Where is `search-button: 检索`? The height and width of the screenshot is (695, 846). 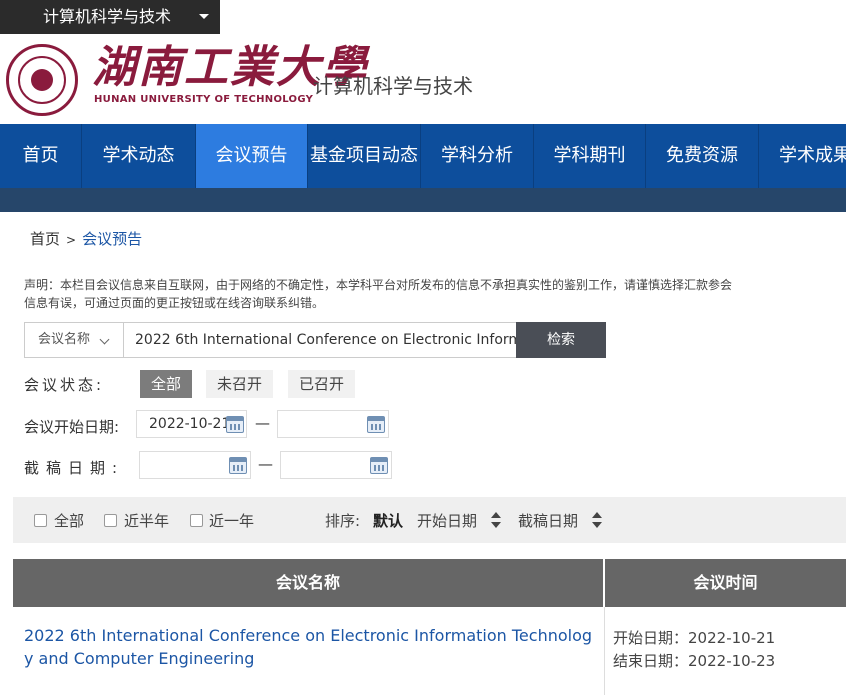
search-button: 检索 is located at coordinates (561, 340).